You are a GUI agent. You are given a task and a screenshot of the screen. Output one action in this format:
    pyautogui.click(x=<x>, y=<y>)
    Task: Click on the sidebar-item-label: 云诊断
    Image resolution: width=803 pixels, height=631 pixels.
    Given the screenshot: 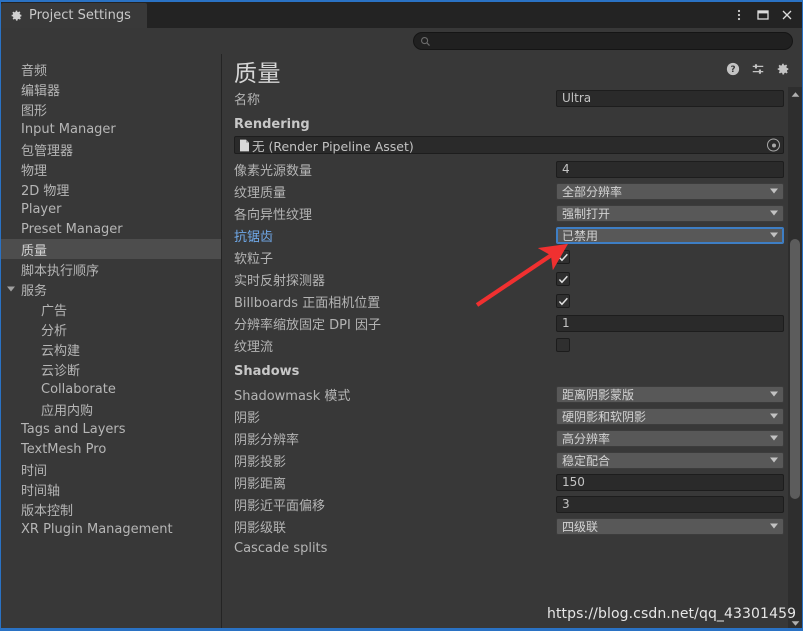 What is the action you would take?
    pyautogui.click(x=61, y=371)
    